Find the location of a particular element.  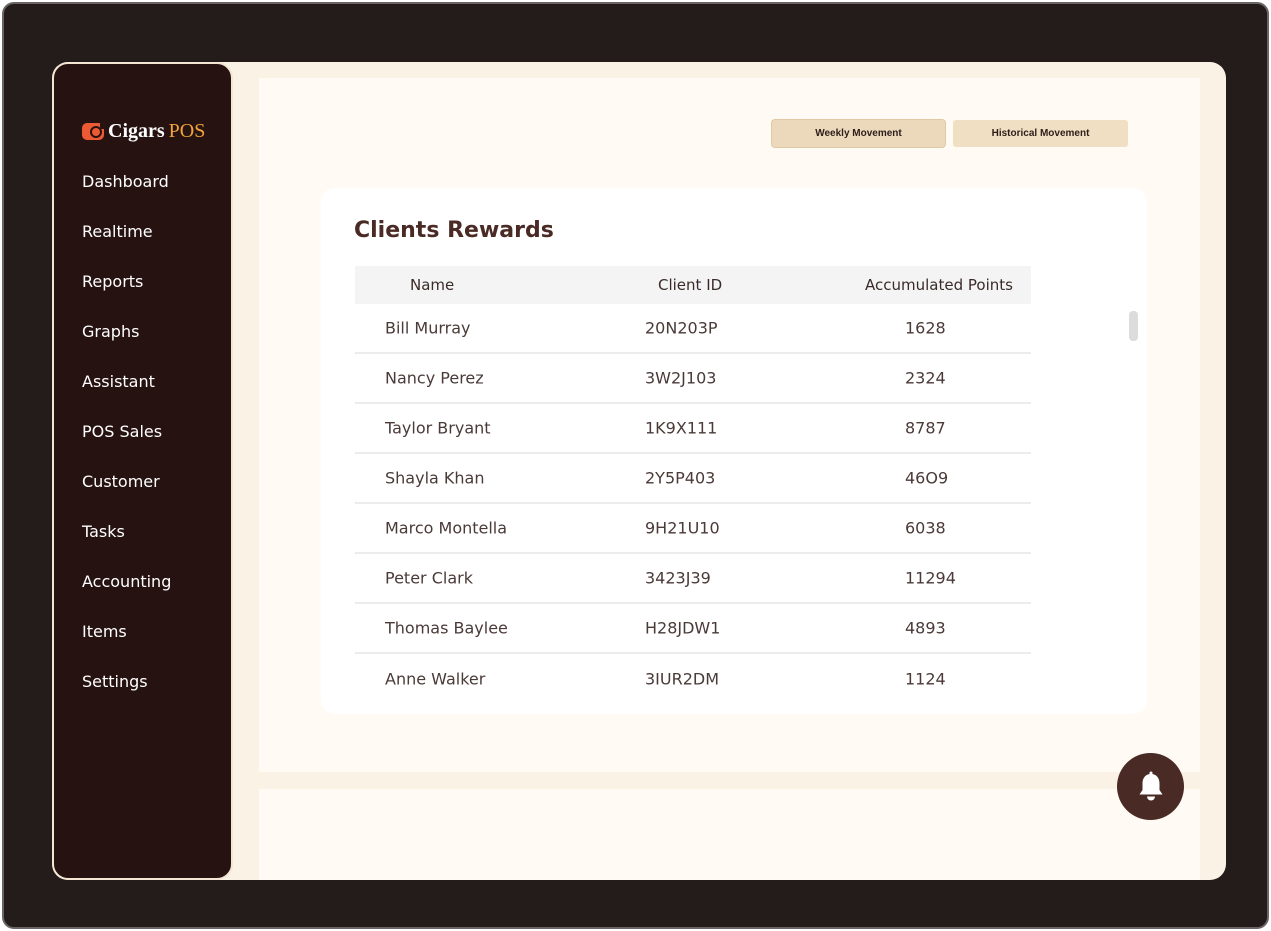

sidebar-item-accounting: Accounting is located at coordinates (126, 595).